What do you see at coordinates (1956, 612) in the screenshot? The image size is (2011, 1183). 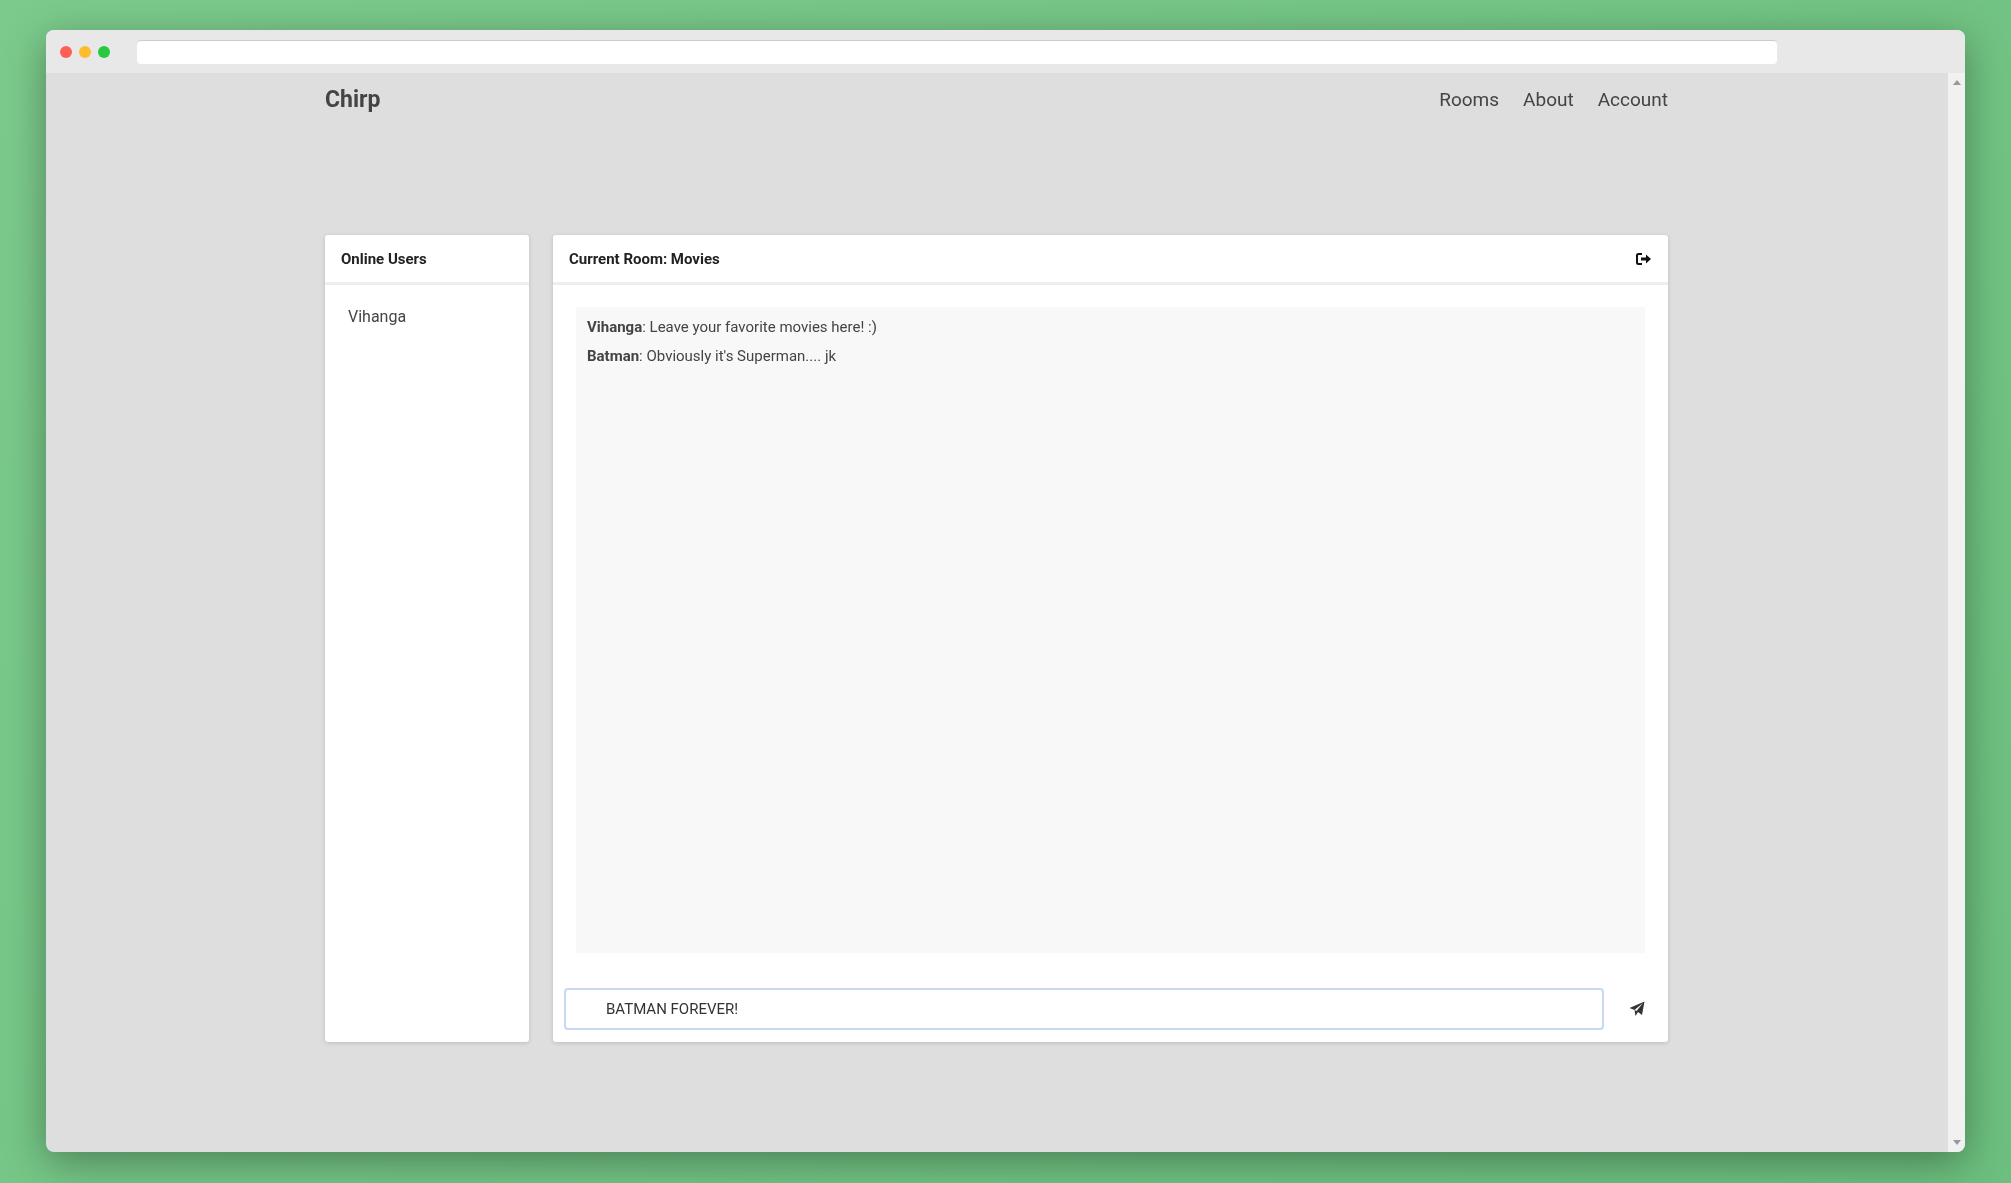 I see `scrollbar` at bounding box center [1956, 612].